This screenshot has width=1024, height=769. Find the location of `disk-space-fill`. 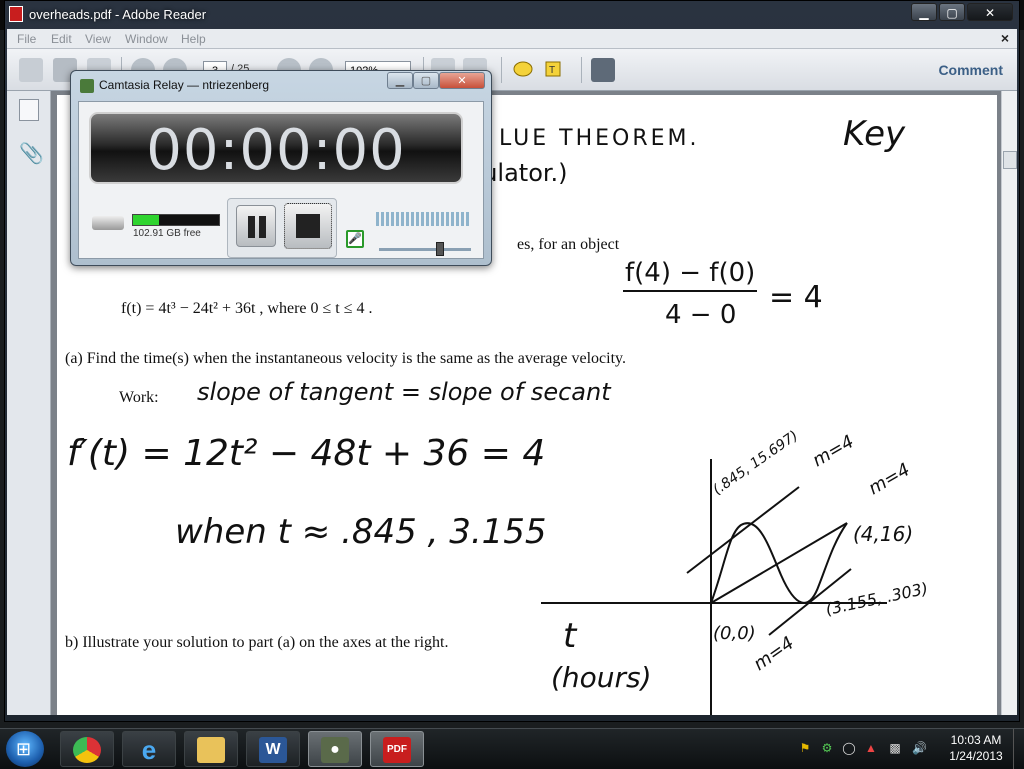

disk-space-fill is located at coordinates (146, 220).